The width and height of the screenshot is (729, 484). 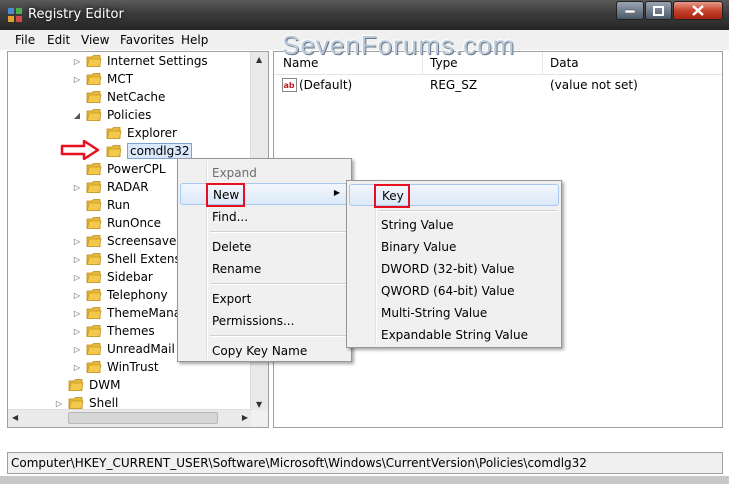 I want to click on tree-item-label: Screensavers, so click(x=147, y=241).